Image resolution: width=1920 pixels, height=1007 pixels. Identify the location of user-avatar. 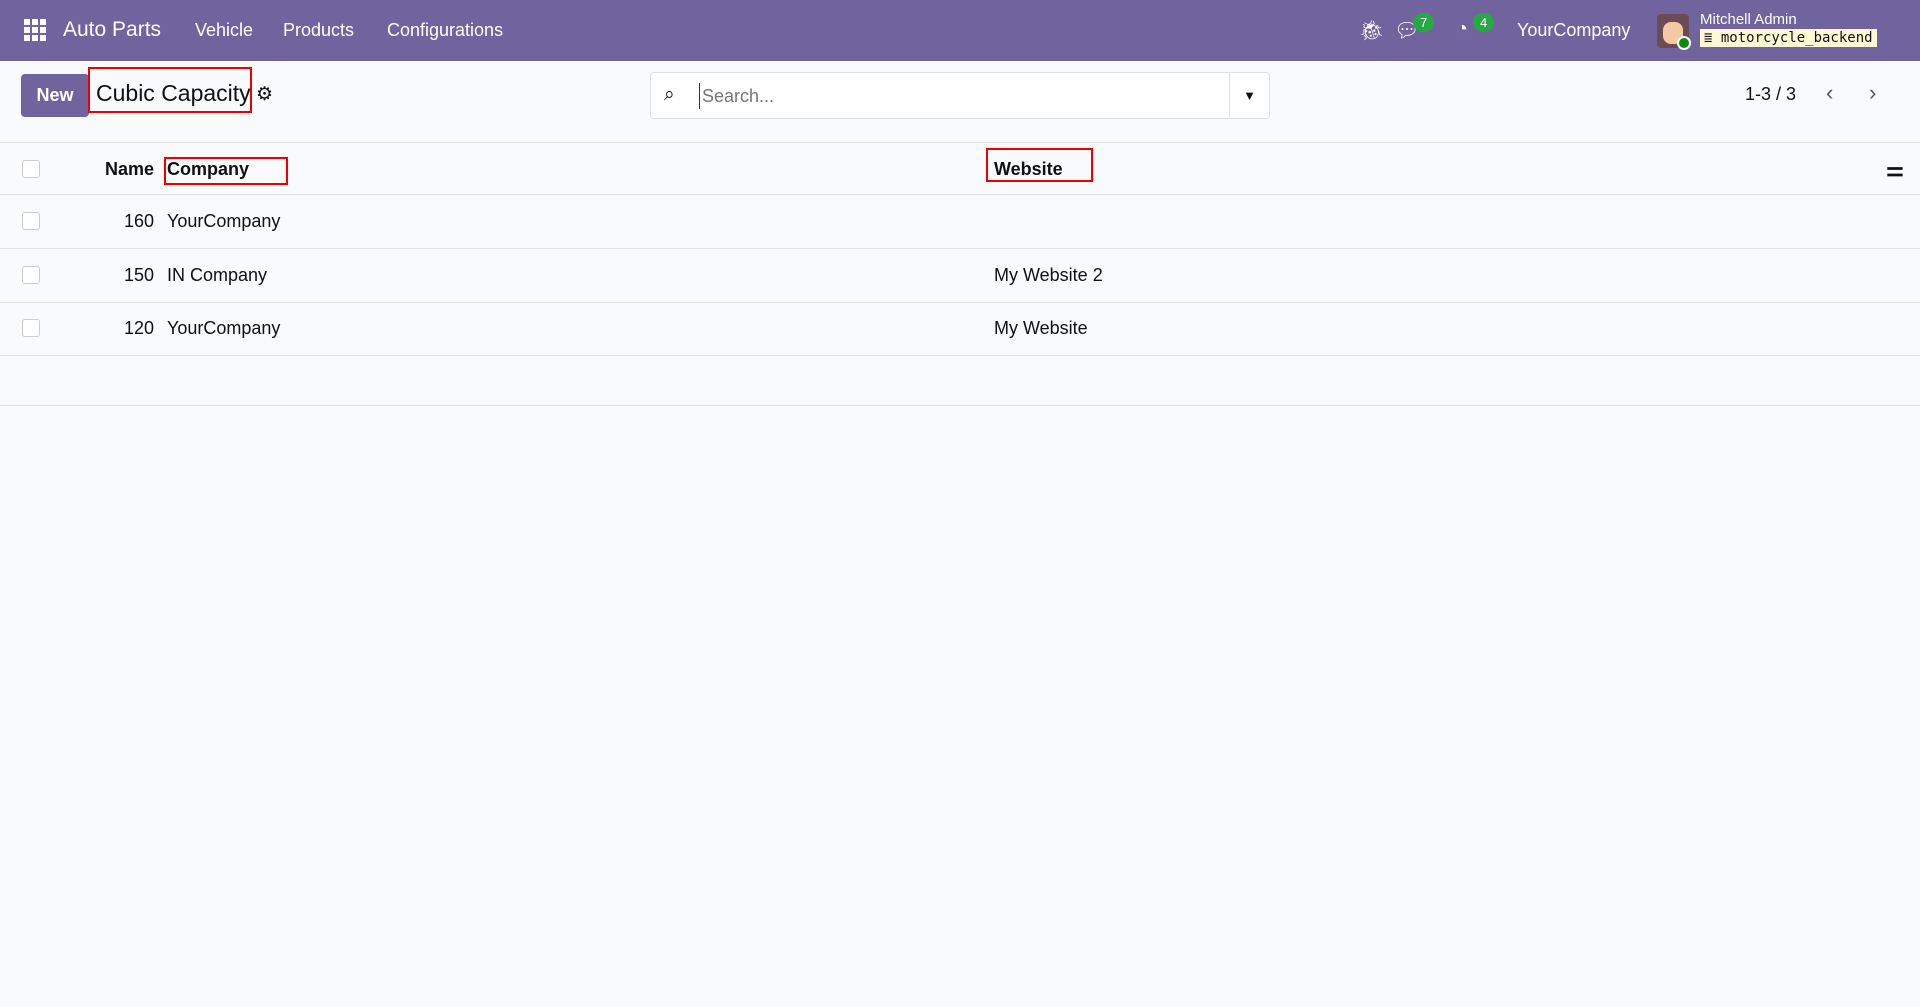
(1674, 32).